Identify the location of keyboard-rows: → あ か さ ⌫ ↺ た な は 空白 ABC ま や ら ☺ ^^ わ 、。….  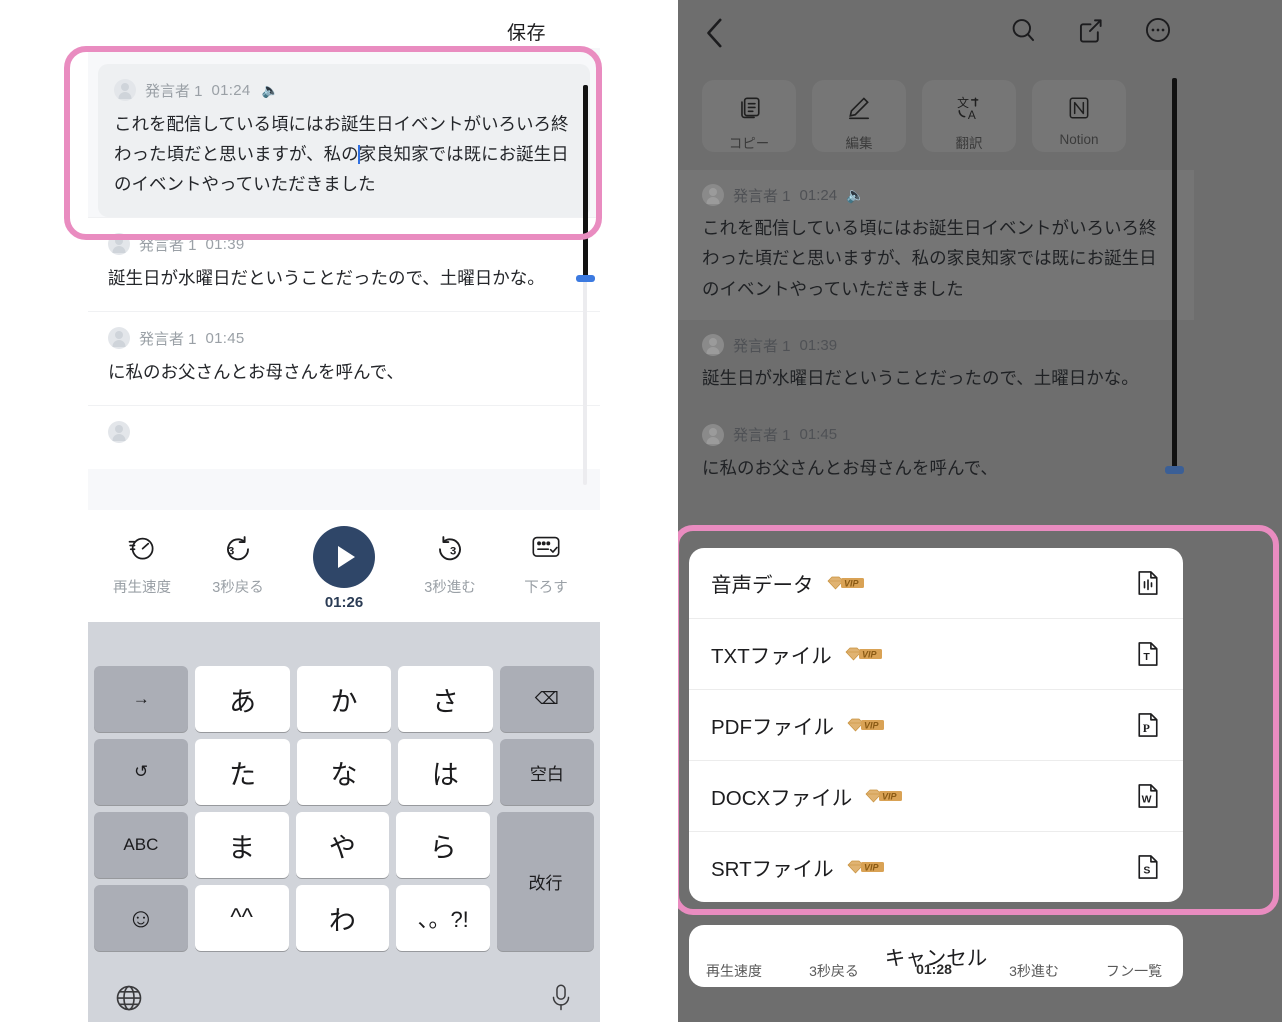
(344, 808).